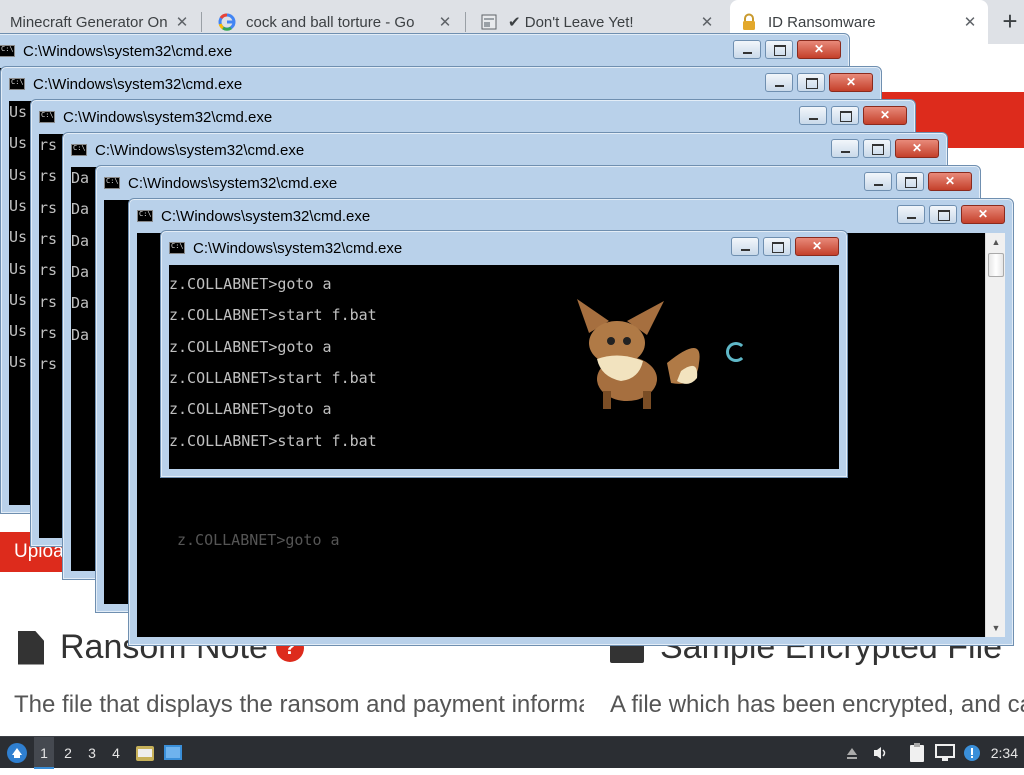 The image size is (1024, 775). Describe the element at coordinates (852, 753) in the screenshot. I see `eject-icon` at that location.